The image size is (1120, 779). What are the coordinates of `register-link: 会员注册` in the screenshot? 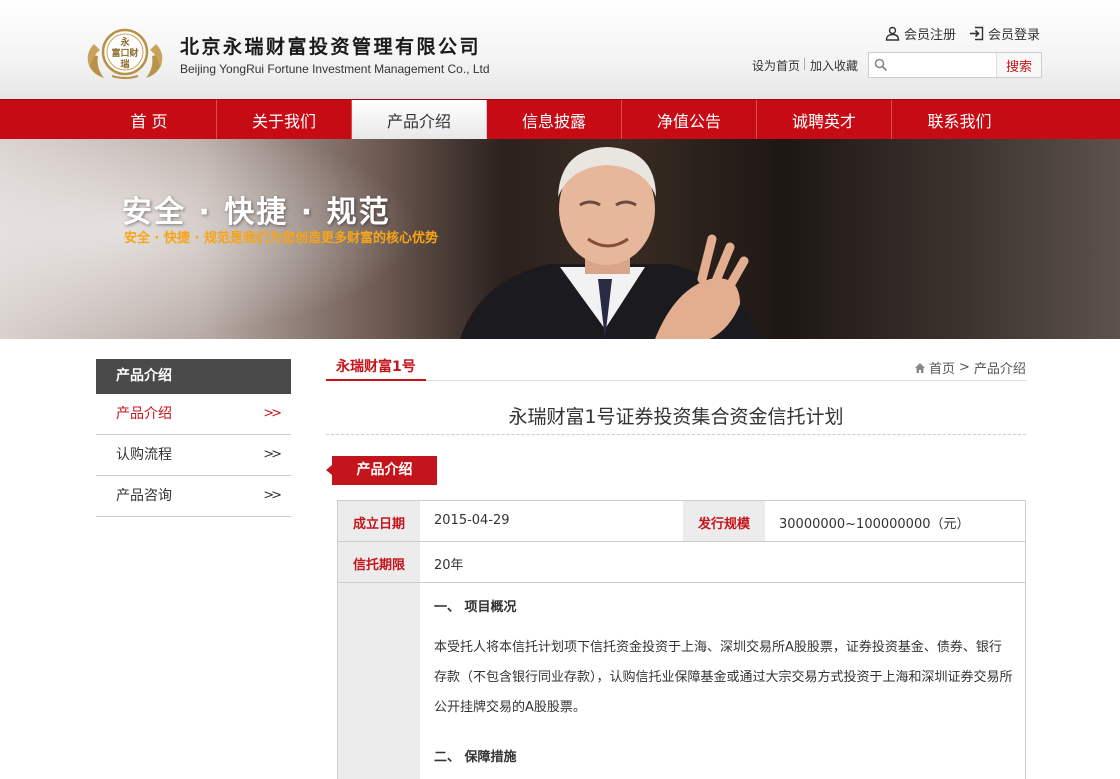 It's located at (921, 33).